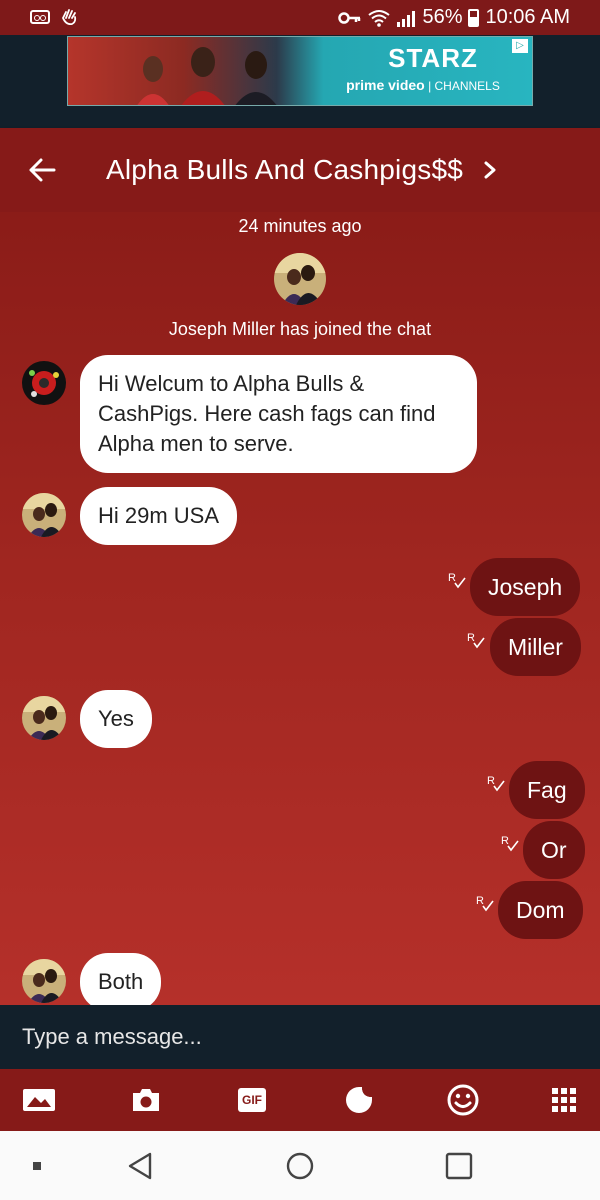  I want to click on join-notice: Joseph Miller has joined the chat, so click(300, 329).